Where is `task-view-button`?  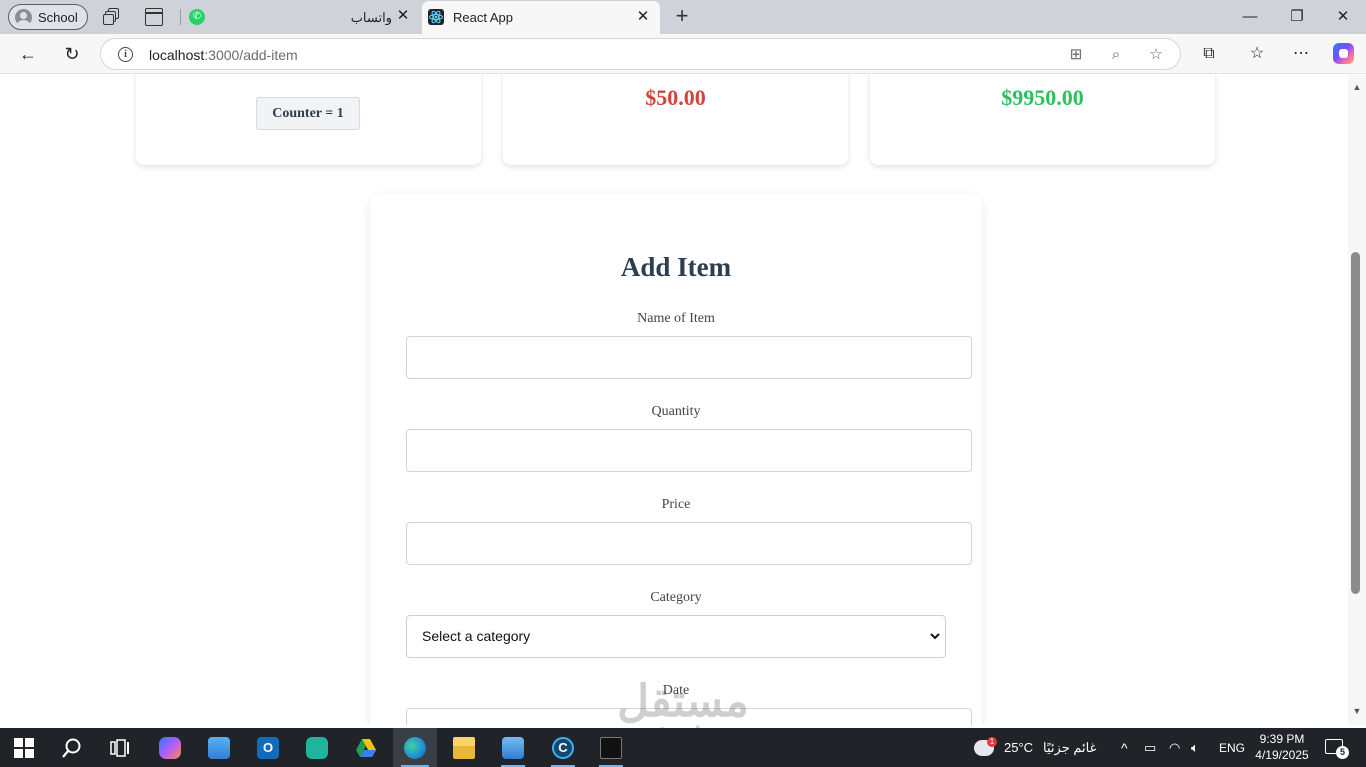
task-view-button is located at coordinates (120, 747).